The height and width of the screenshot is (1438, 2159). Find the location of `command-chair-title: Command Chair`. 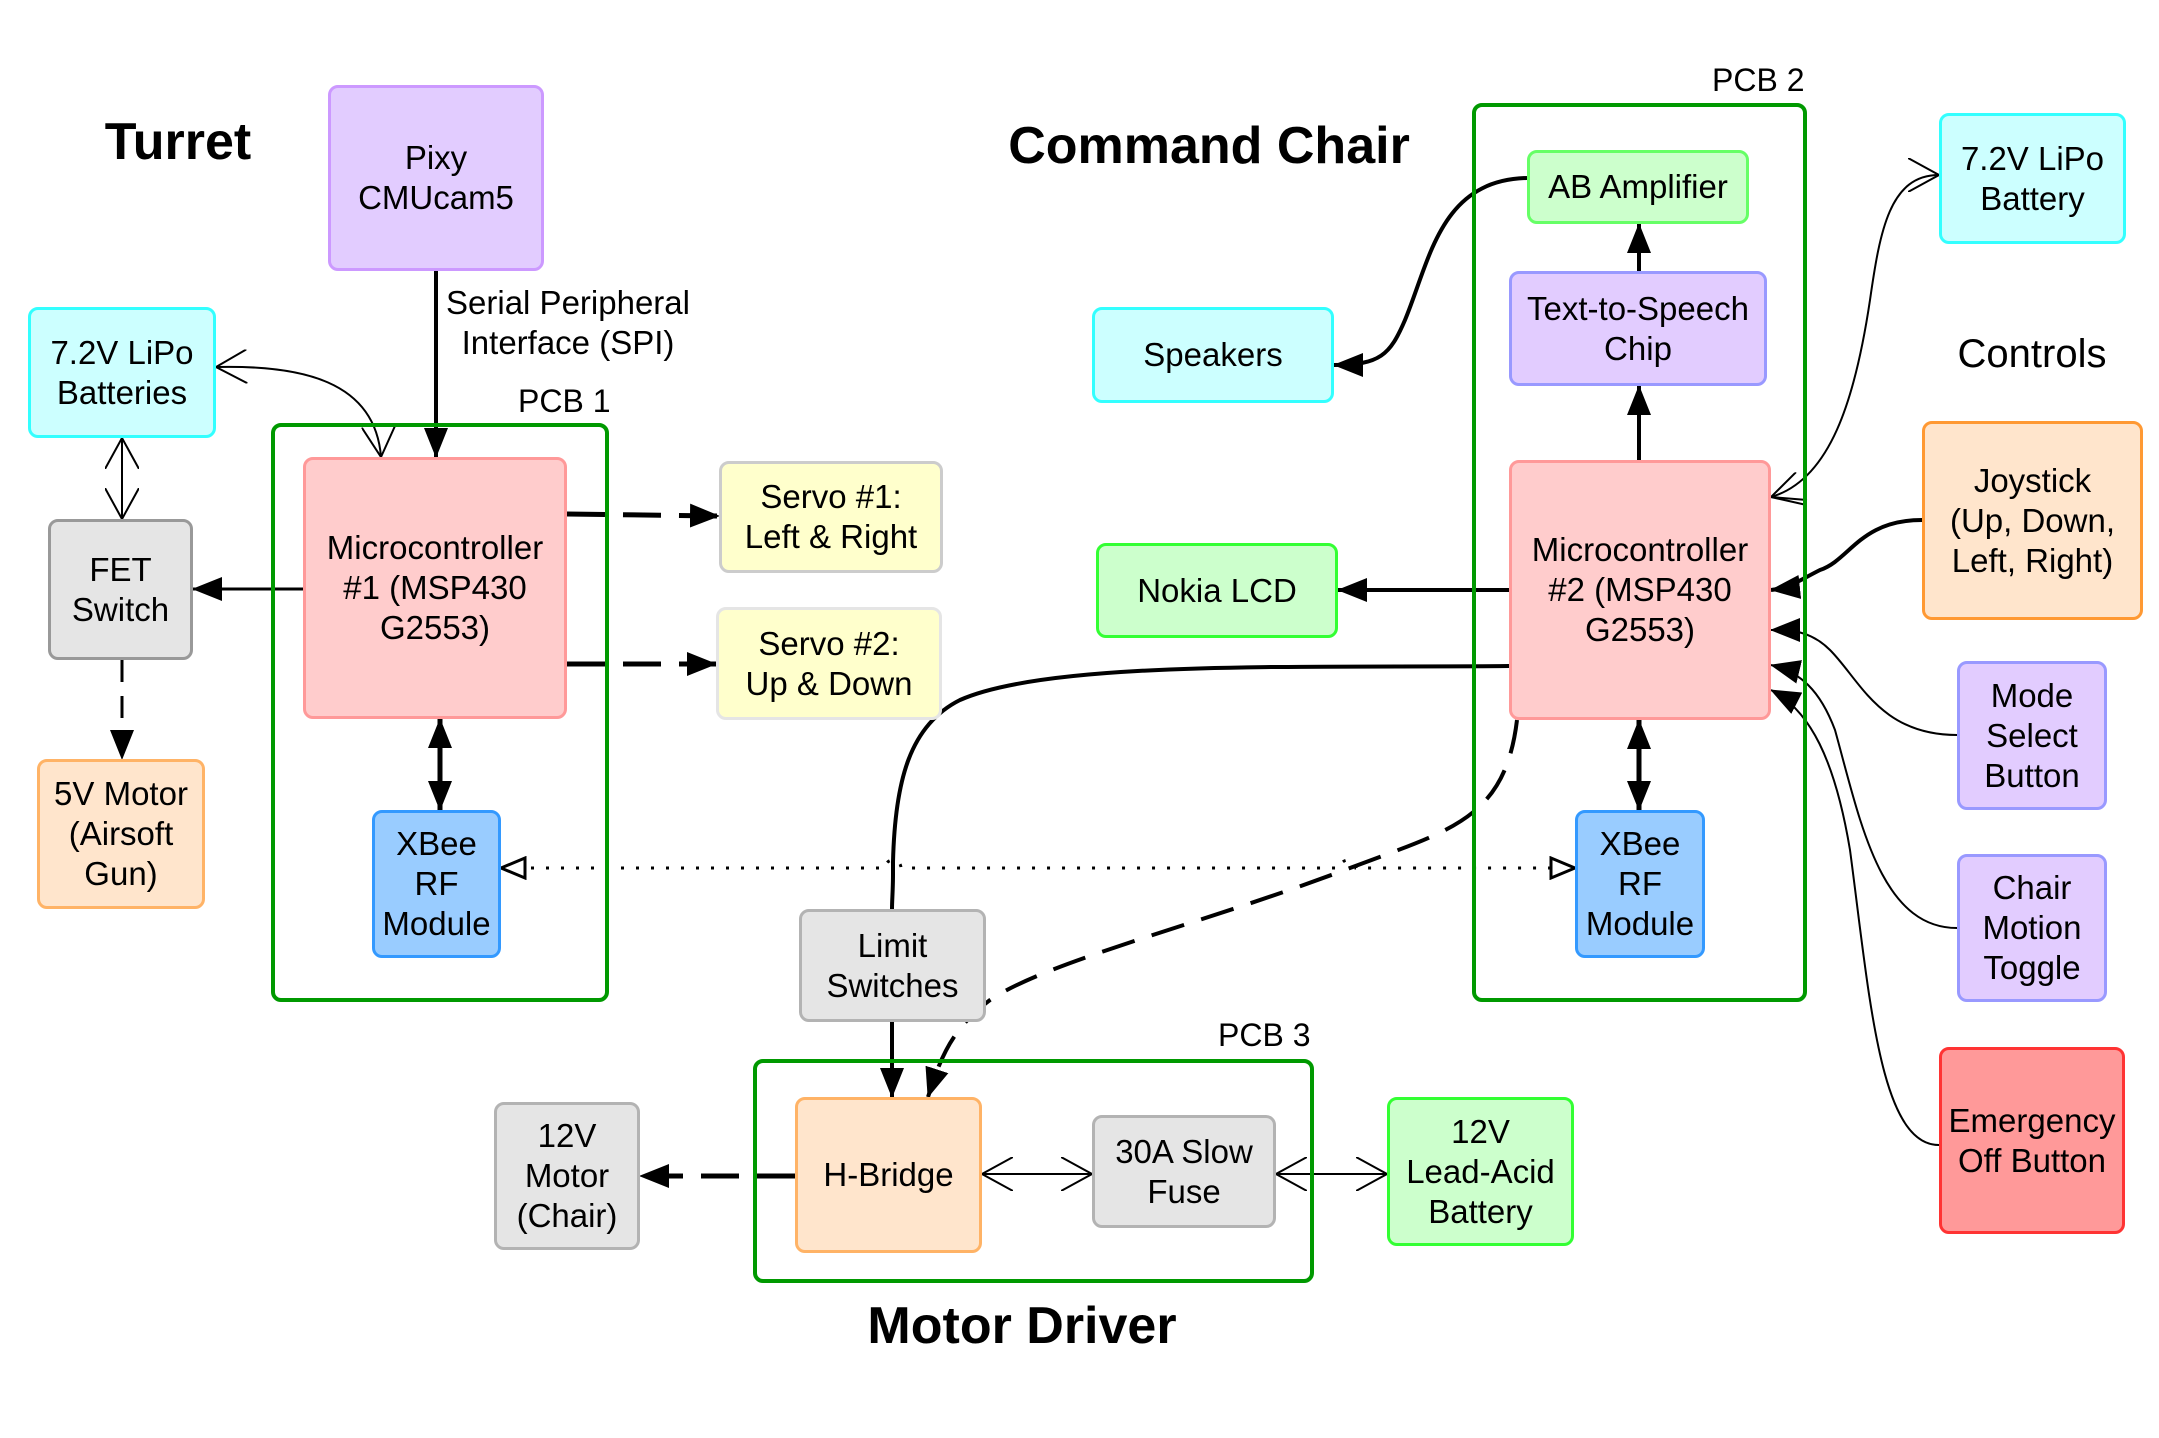

command-chair-title: Command Chair is located at coordinates (1209, 146).